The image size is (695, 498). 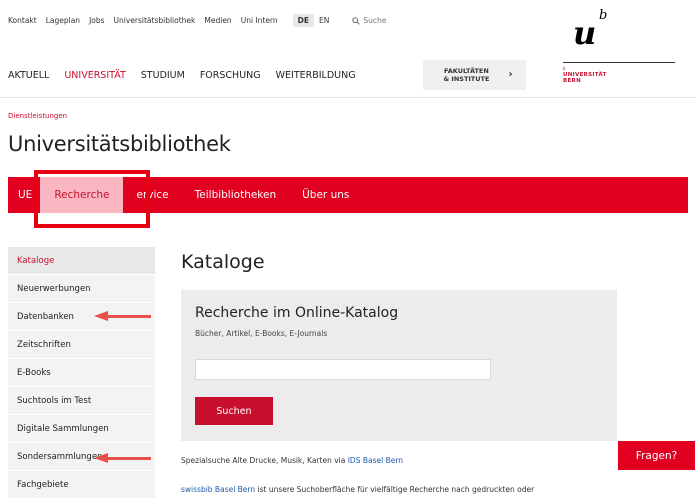 What do you see at coordinates (81, 289) in the screenshot?
I see `sidebar-item-neuerwerbungen: Neuerwerbungen` at bounding box center [81, 289].